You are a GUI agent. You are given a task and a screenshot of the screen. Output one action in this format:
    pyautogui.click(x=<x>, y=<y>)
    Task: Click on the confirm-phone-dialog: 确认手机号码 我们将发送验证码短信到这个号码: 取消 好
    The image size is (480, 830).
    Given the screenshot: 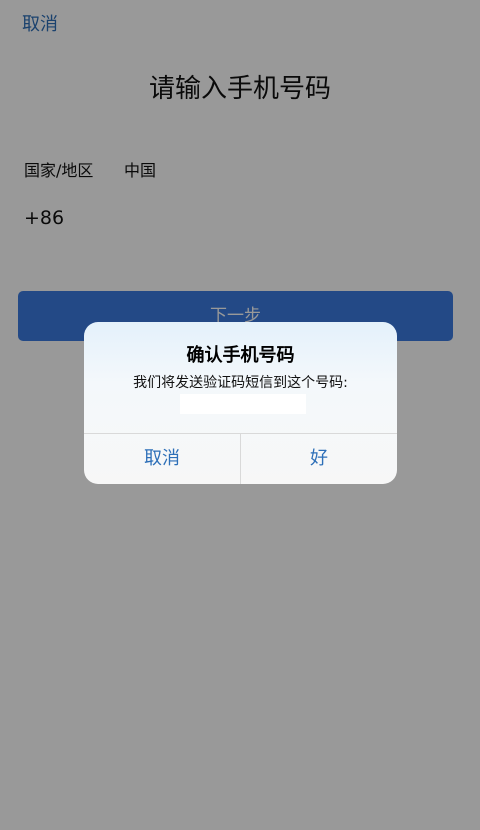 What is the action you would take?
    pyautogui.click(x=240, y=403)
    